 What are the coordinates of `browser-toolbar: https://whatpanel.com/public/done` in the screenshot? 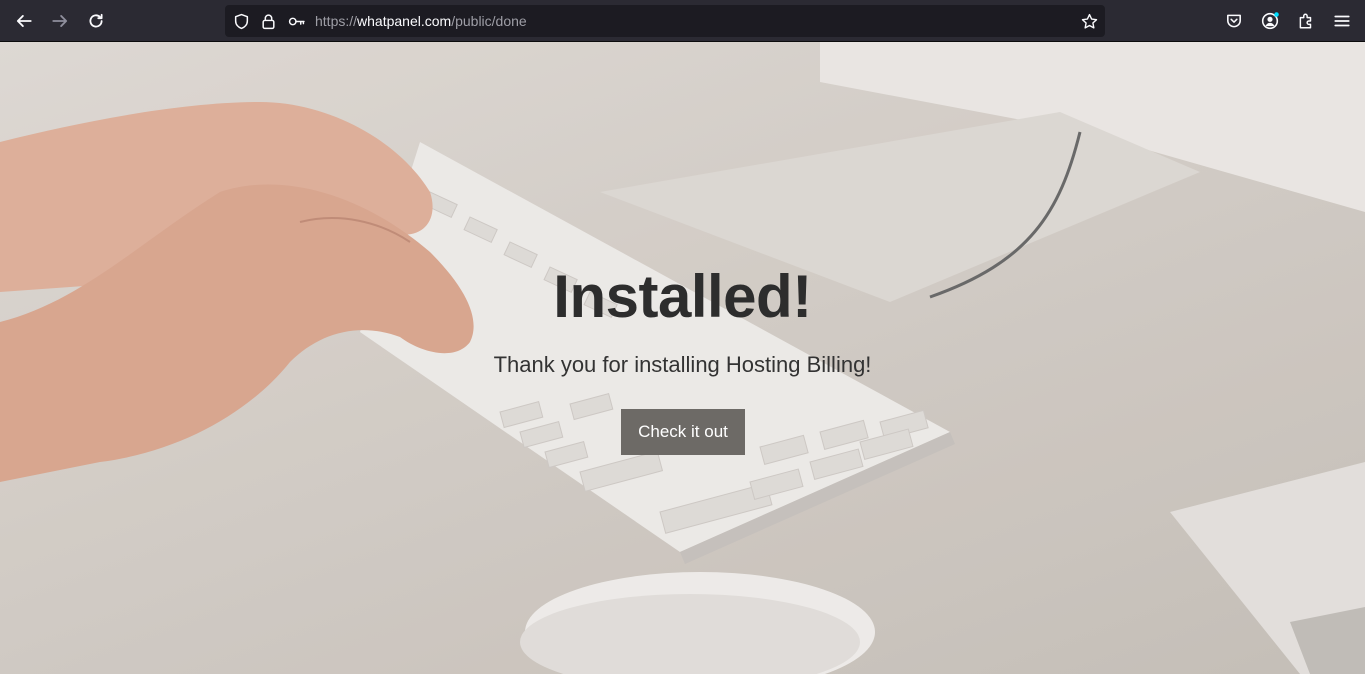 It's located at (682, 21).